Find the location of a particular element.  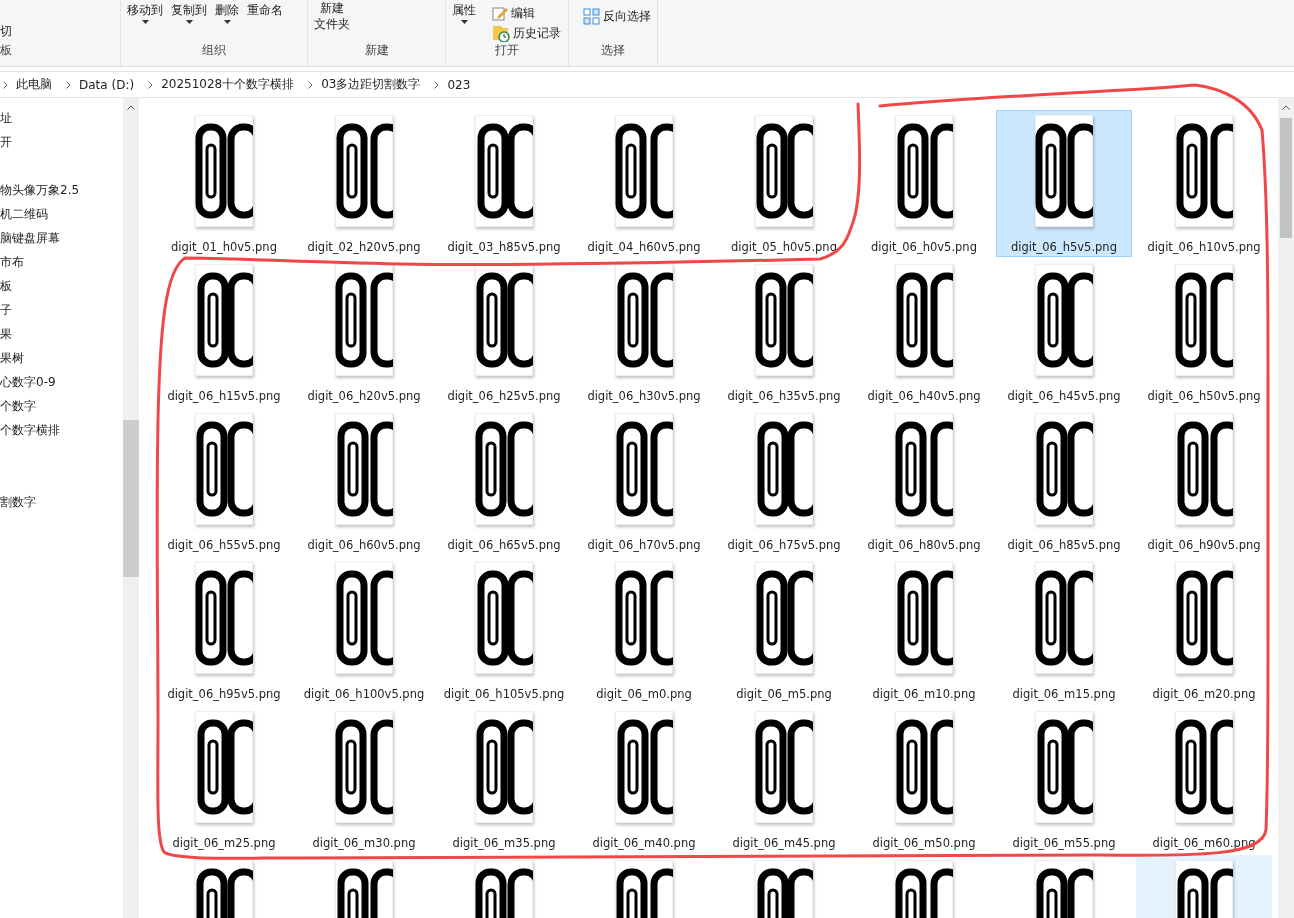

breadcrumb: Data (D:) is located at coordinates (107, 84).